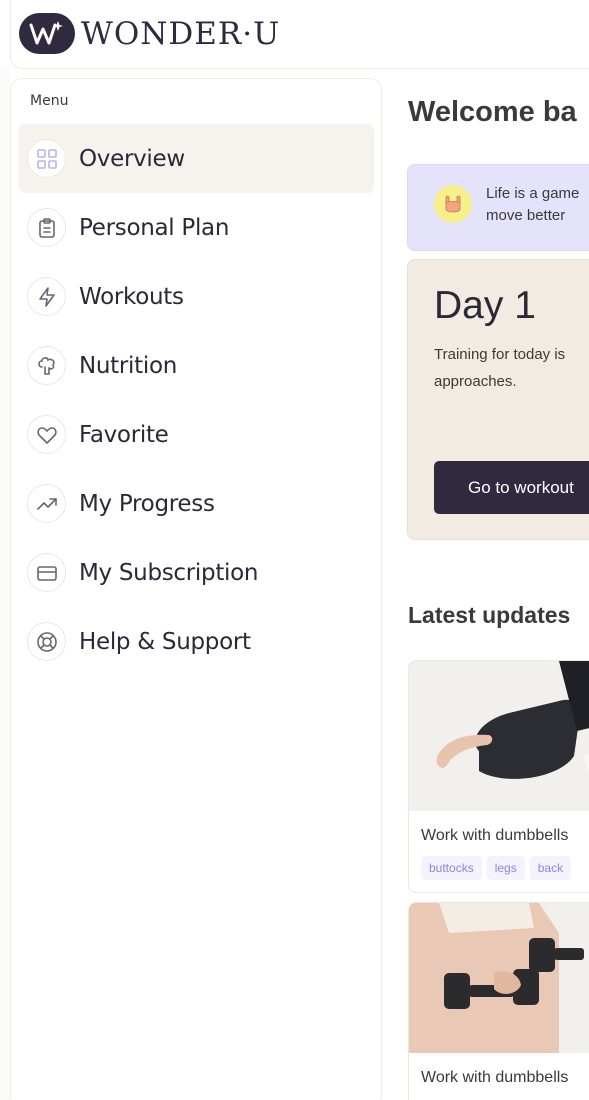  What do you see at coordinates (196, 296) in the screenshot?
I see `sidebar-item-workouts: Workouts` at bounding box center [196, 296].